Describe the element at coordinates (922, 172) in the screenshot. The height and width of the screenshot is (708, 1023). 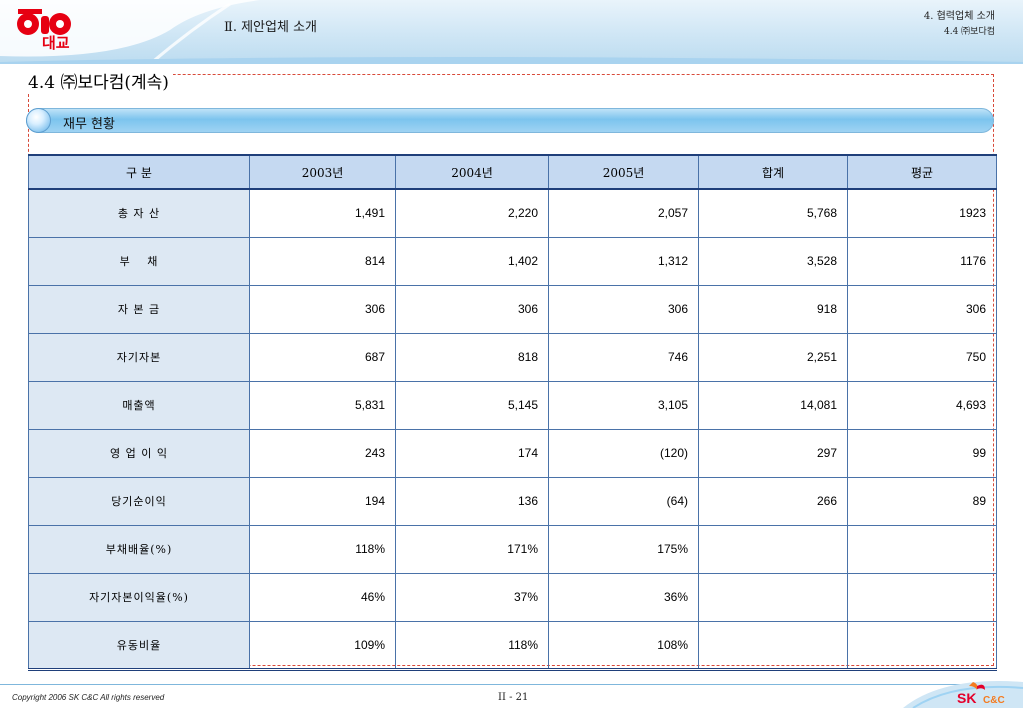
I see `column-header: 평균` at that location.